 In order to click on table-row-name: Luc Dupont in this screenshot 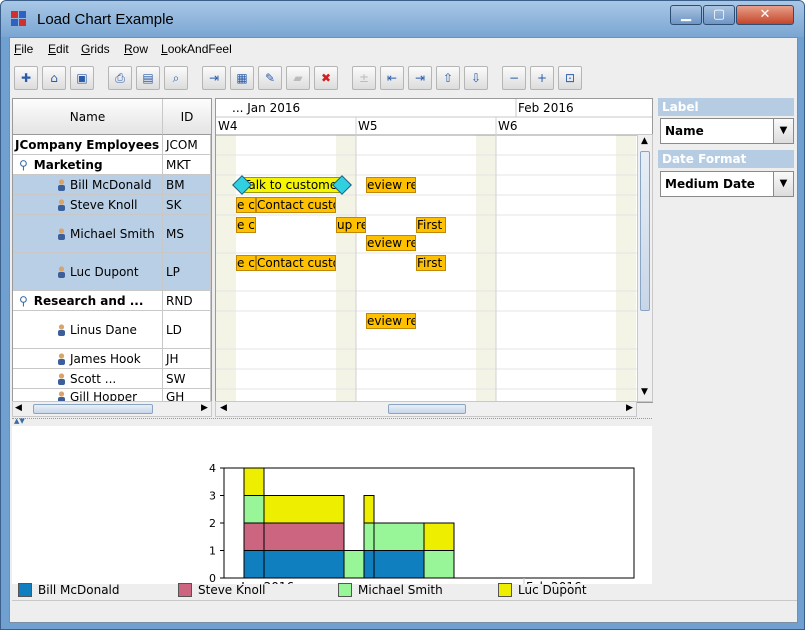, I will do `click(88, 272)`.